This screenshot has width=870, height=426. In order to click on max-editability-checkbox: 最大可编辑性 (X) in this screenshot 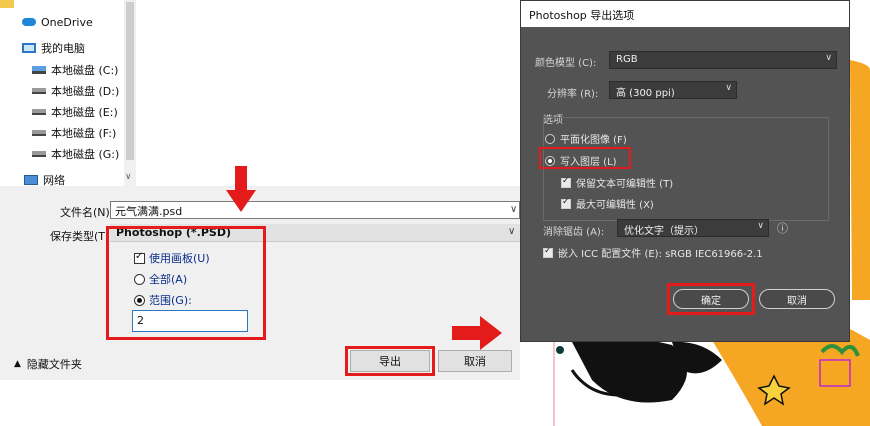, I will do `click(607, 203)`.